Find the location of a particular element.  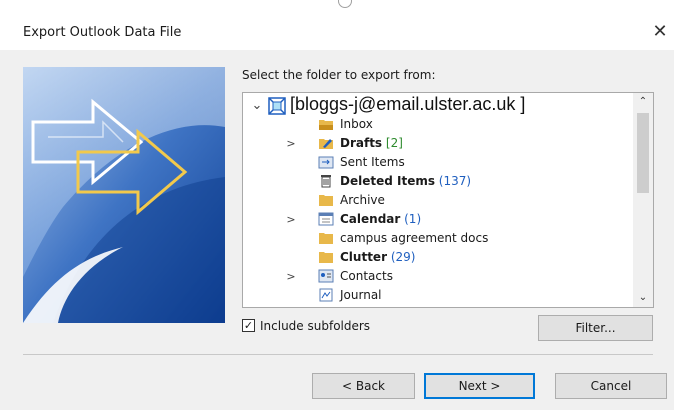

scroll-down-icon: ⌄ is located at coordinates (643, 298).